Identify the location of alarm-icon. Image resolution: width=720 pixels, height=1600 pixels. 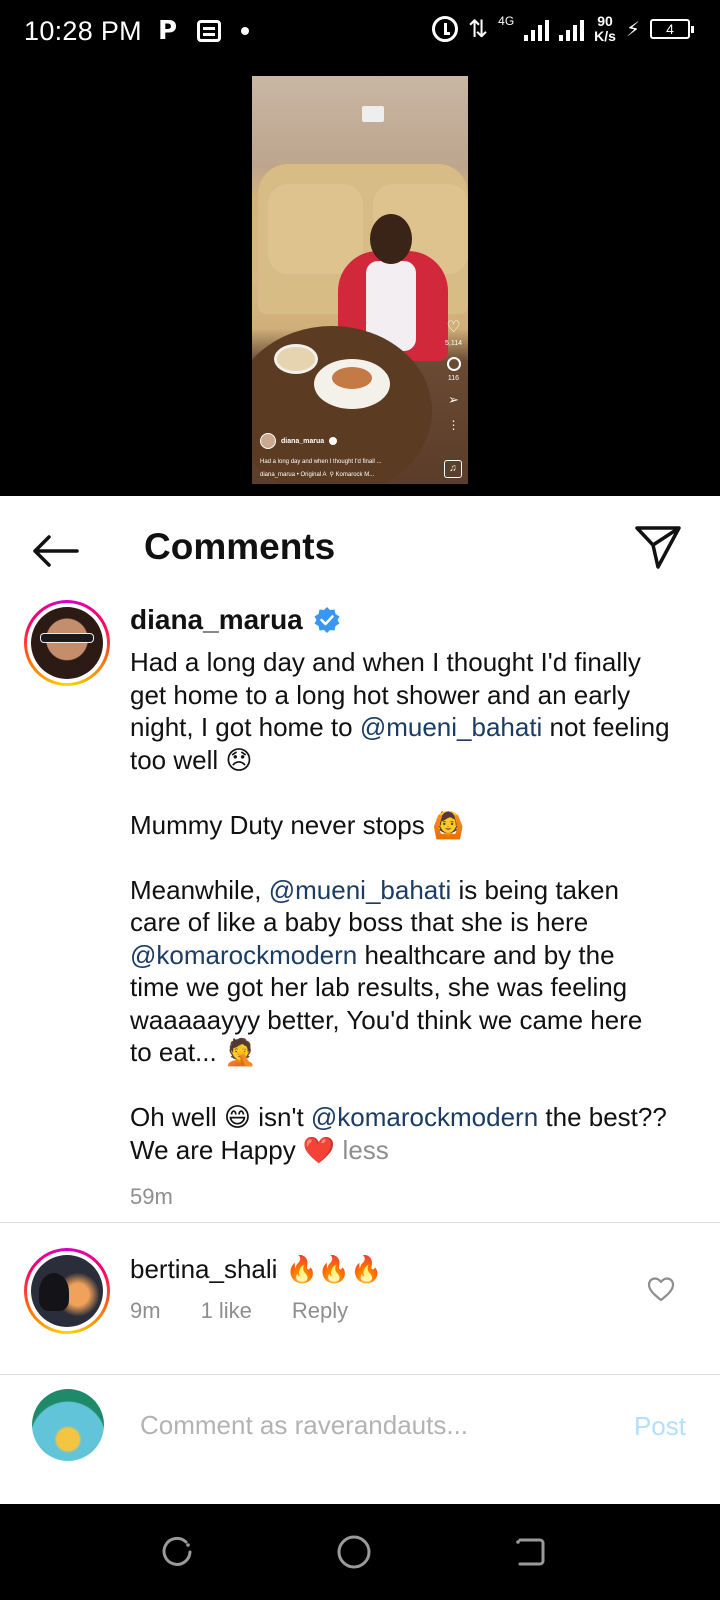
(445, 29).